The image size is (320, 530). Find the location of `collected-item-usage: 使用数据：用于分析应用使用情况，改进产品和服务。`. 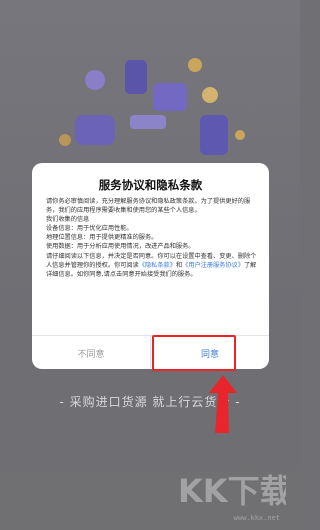

collected-item-usage: 使用数据：用于分析应用使用情况，改进产品和服务。 is located at coordinates (120, 247).